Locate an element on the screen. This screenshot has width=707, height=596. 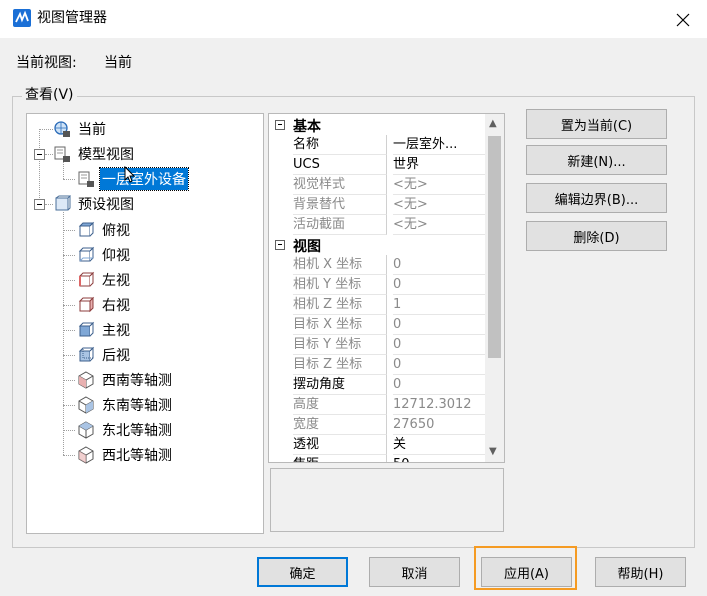
prop-visual-style: 视觉样式 <无> is located at coordinates (377, 185).